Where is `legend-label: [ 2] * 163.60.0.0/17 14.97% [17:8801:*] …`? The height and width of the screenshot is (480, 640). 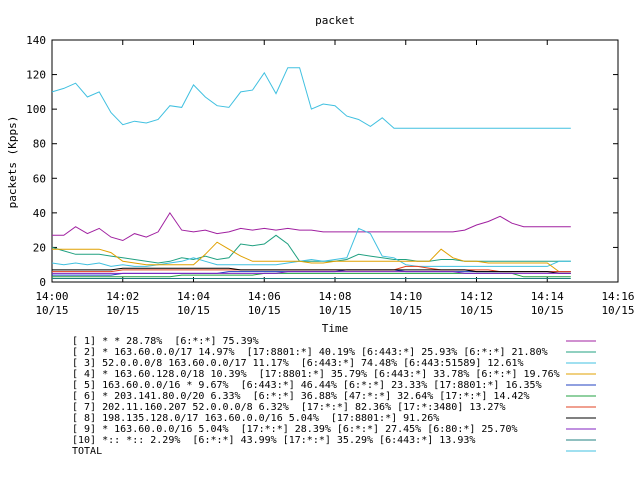
legend-label: [ 2] * 163.60.0.0/17 14.97% [17:8801:*] … is located at coordinates (310, 352).